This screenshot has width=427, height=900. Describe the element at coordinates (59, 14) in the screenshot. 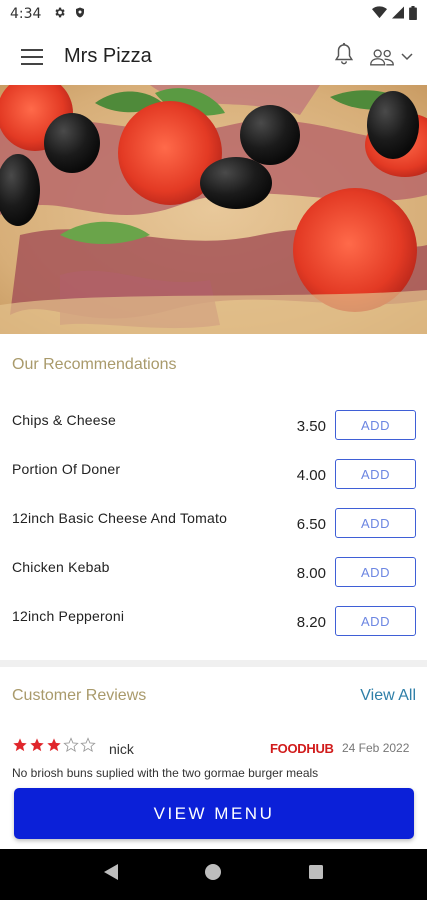

I see `gear-icon` at that location.